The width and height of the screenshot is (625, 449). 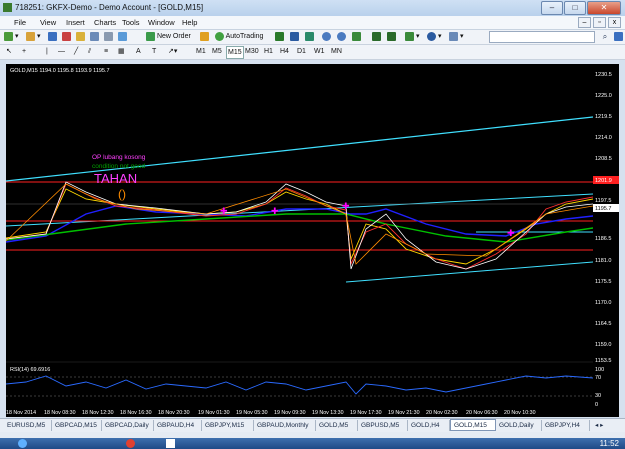 What do you see at coordinates (337, 425) in the screenshot?
I see `tab-gold-m5: GOLD,M5` at bounding box center [337, 425].